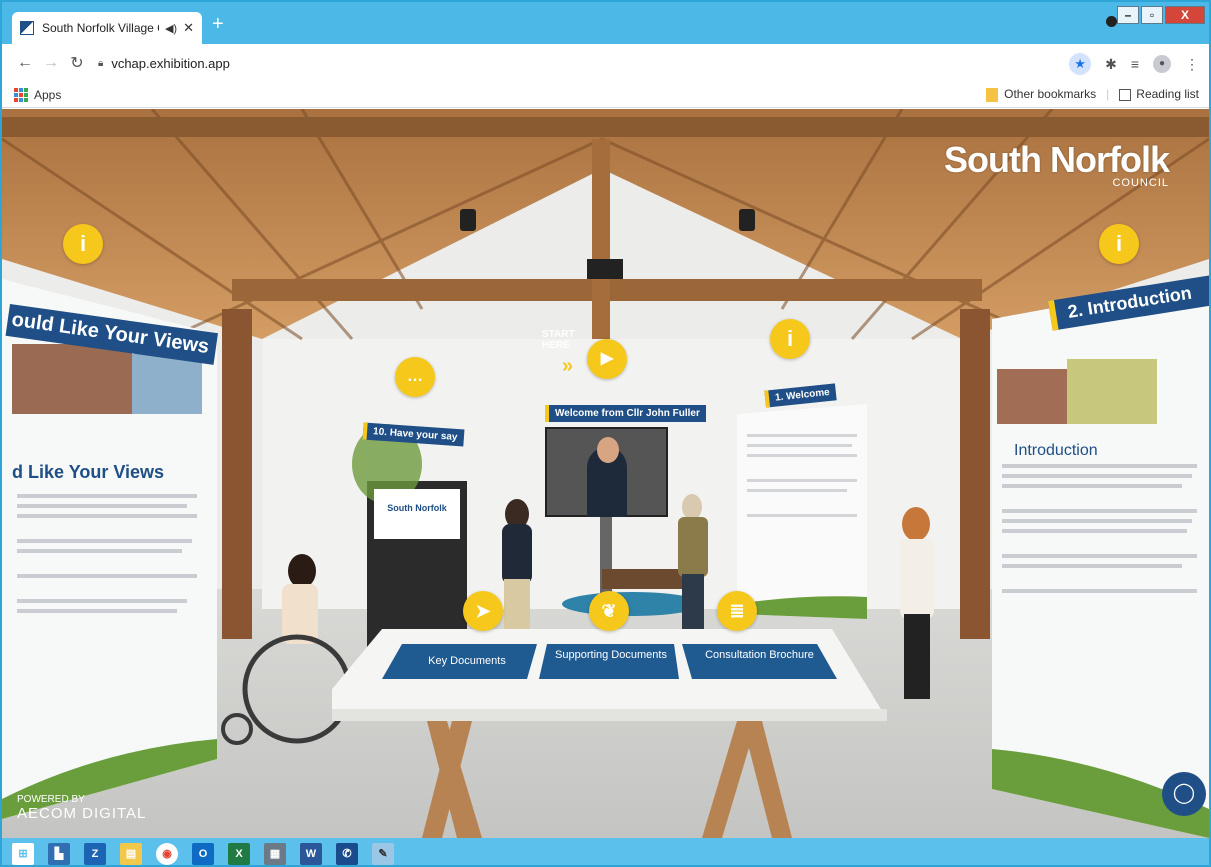  I want to click on windows-start-icon: ⊞, so click(23, 853).